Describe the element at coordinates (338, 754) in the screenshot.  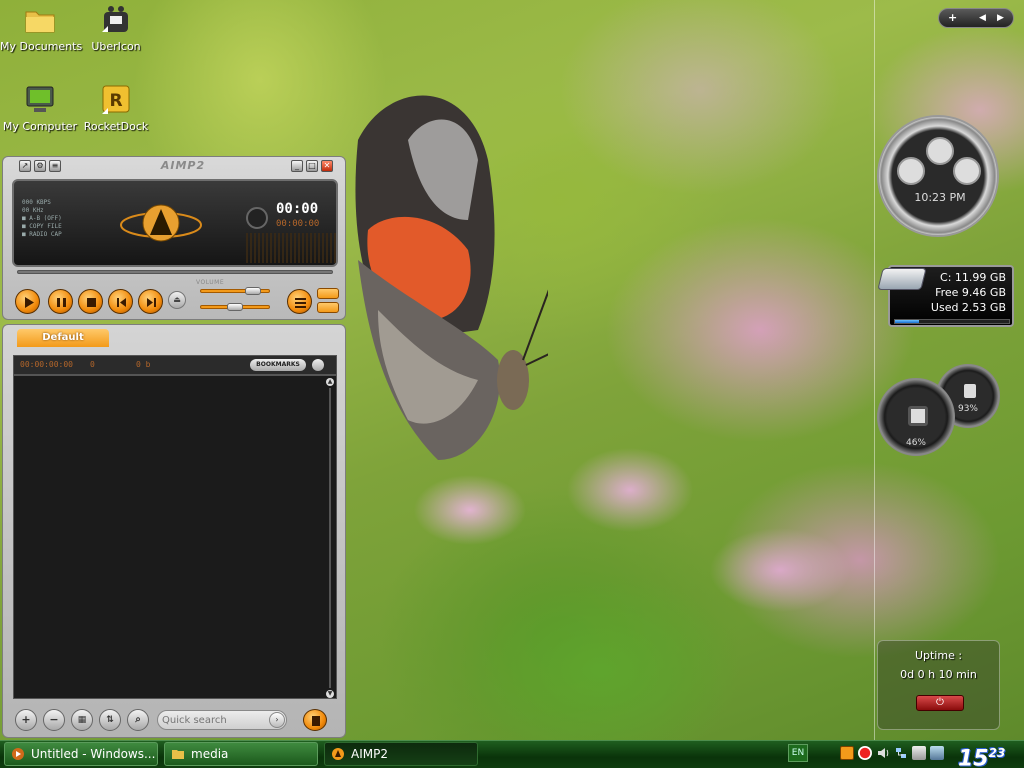
I see `aimp-icon` at that location.